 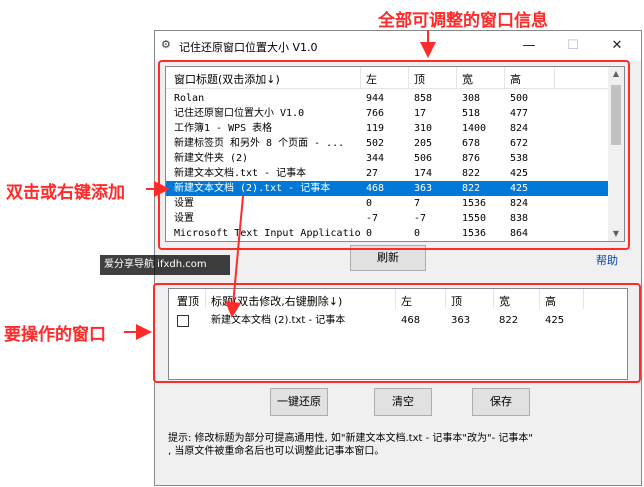 I want to click on annotation-bottom-label: 要操作的窗口, so click(x=55, y=335).